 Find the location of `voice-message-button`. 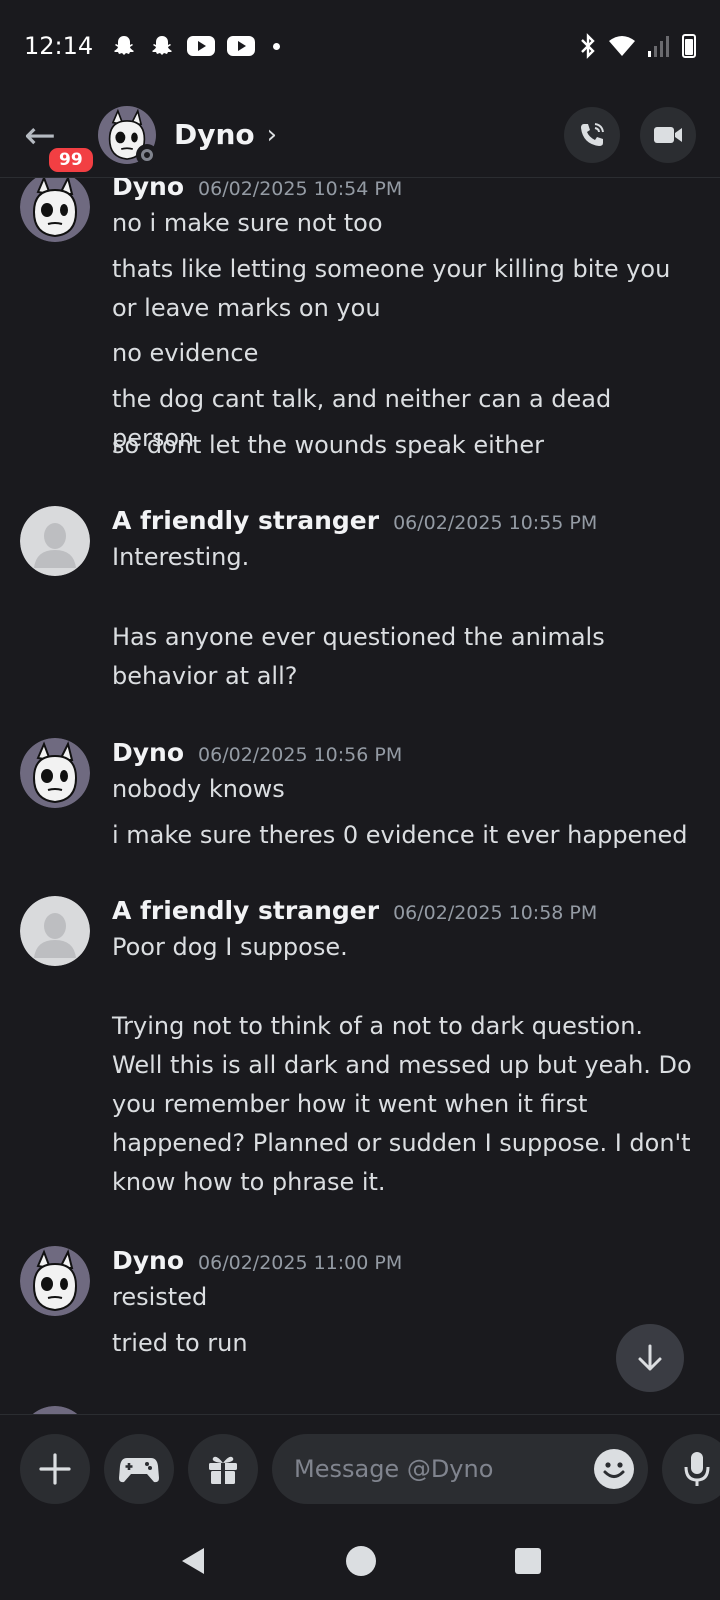

voice-message-button is located at coordinates (691, 1468).